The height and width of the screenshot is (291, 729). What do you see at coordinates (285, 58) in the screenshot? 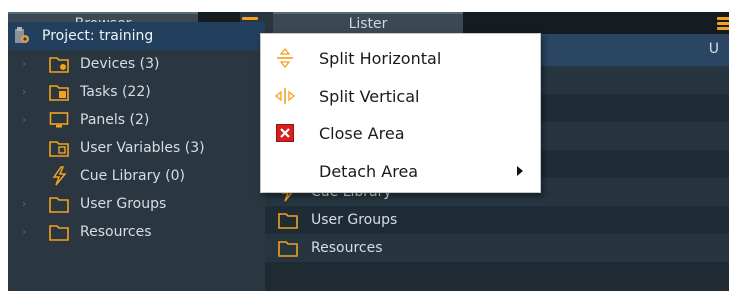
I see `split-horizontal-icon` at bounding box center [285, 58].